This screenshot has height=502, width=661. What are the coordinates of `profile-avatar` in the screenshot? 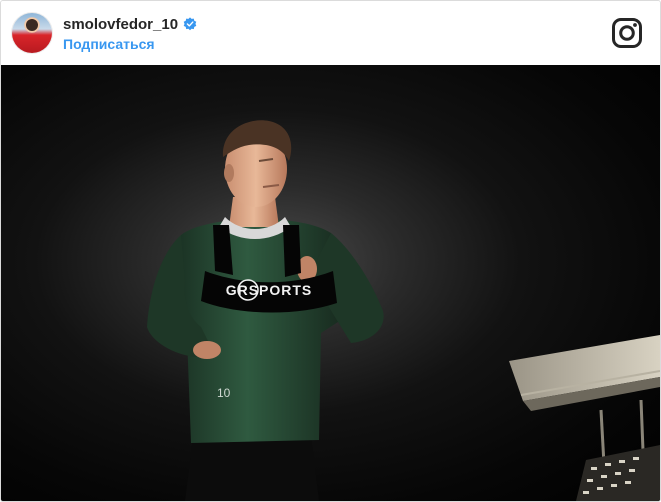 It's located at (32, 33).